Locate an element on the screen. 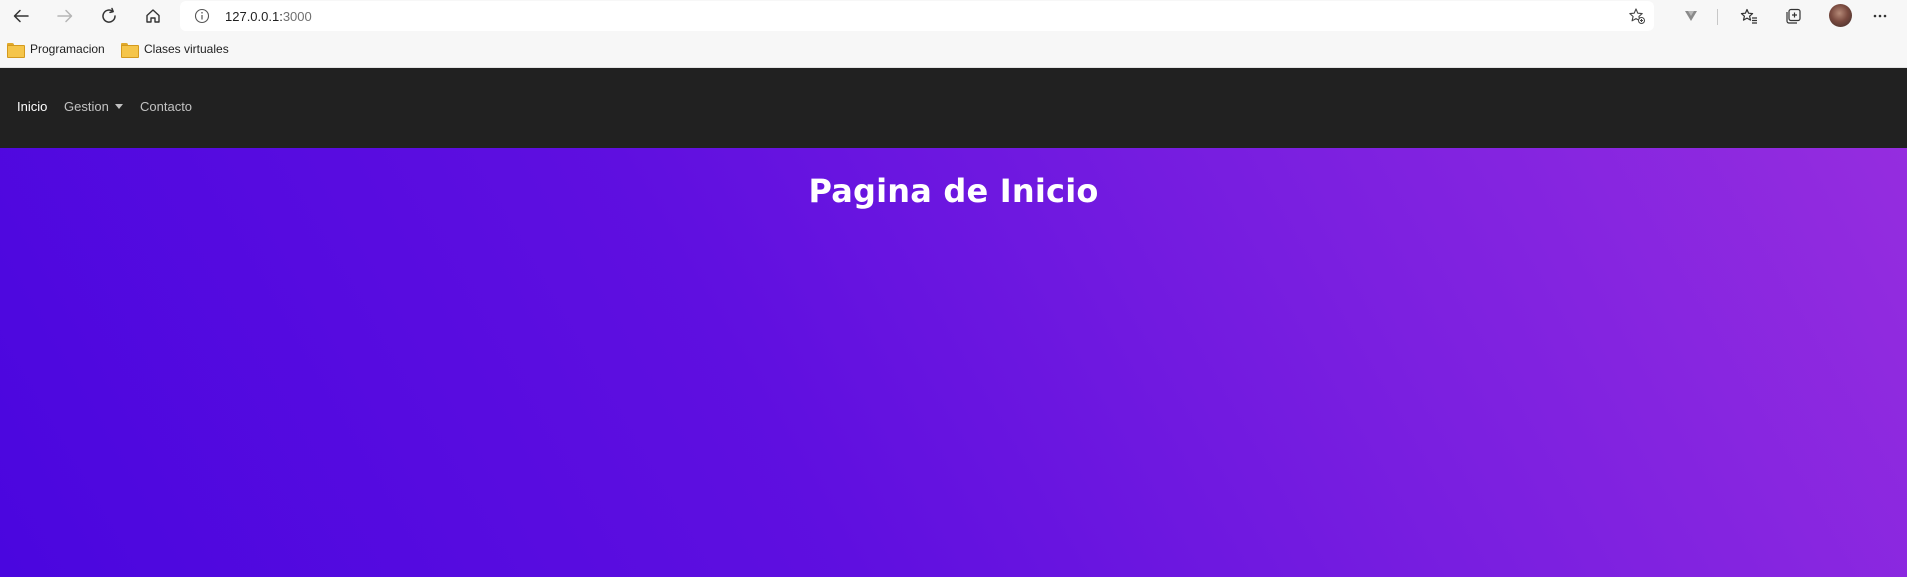 Image resolution: width=1907 pixels, height=577 pixels. nav-link-contacto: Contacto is located at coordinates (166, 106).